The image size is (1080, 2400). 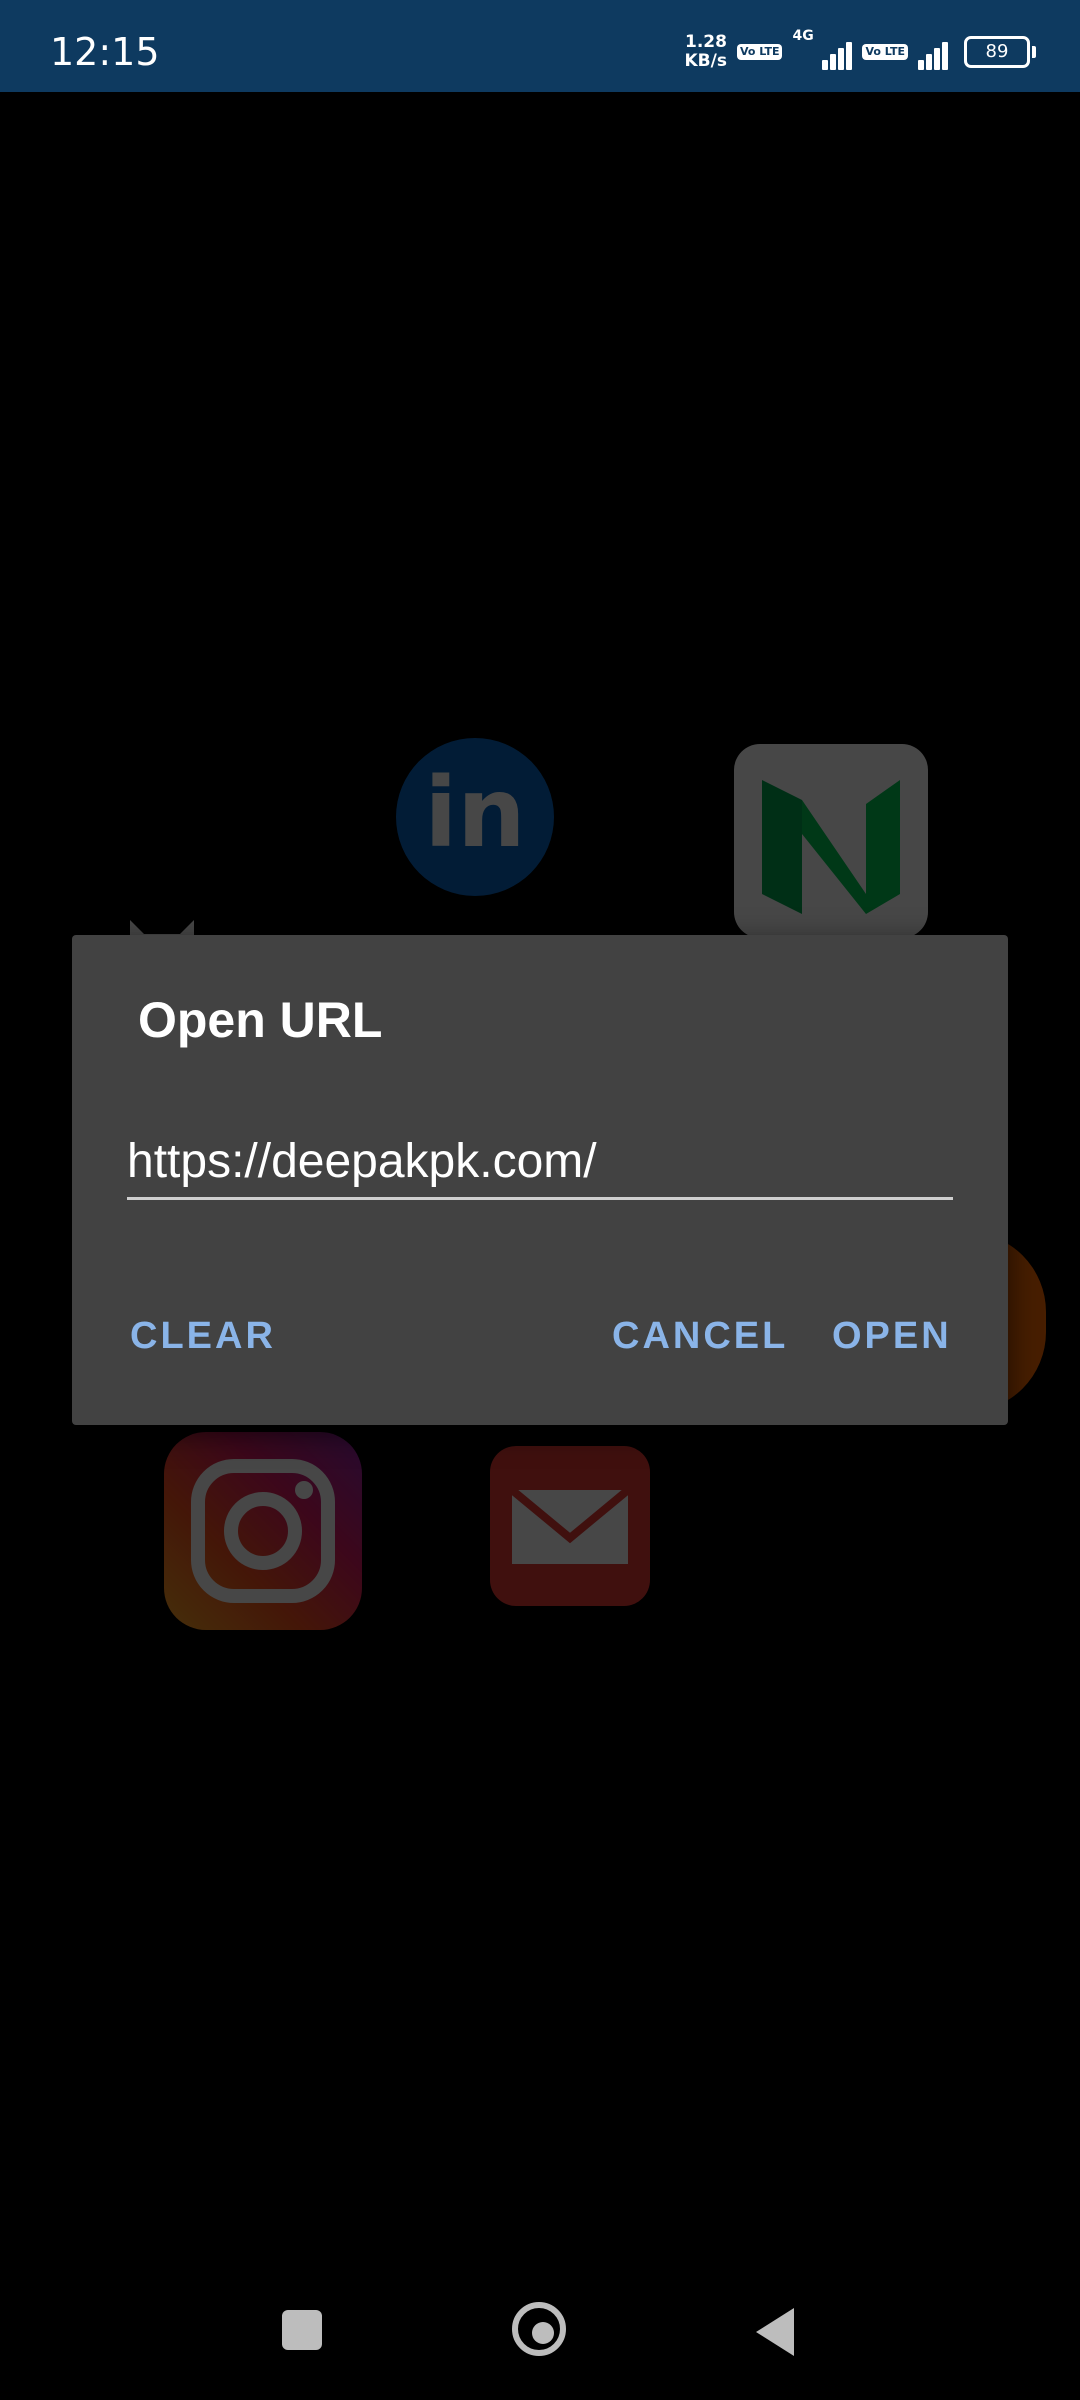 What do you see at coordinates (885, 52) in the screenshot?
I see `volte-icon-2: Vo LTE` at bounding box center [885, 52].